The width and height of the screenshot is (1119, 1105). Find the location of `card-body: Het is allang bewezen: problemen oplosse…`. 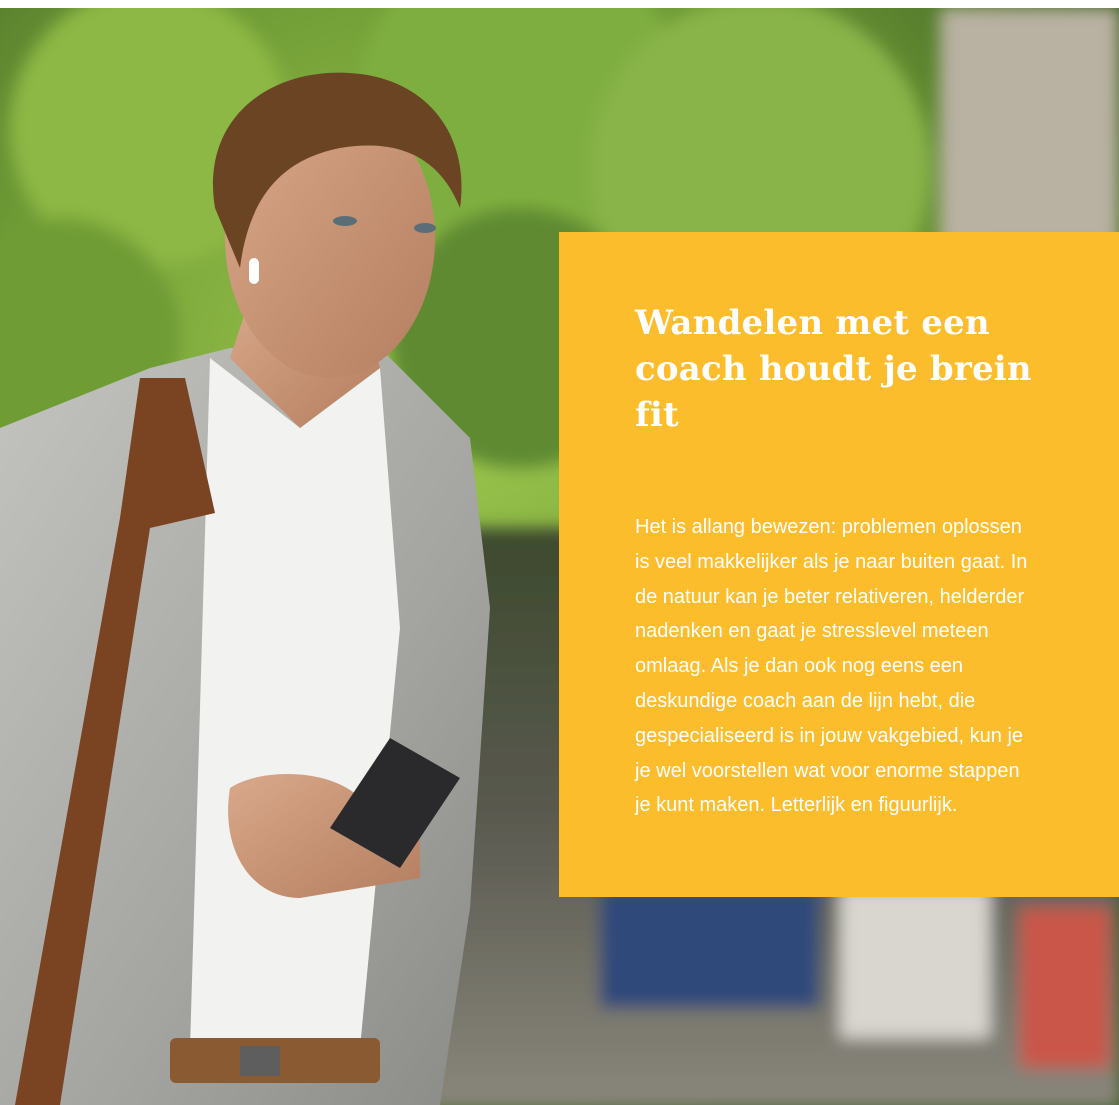

card-body: Het is allang bewezen: problemen oplosse… is located at coordinates (831, 666).